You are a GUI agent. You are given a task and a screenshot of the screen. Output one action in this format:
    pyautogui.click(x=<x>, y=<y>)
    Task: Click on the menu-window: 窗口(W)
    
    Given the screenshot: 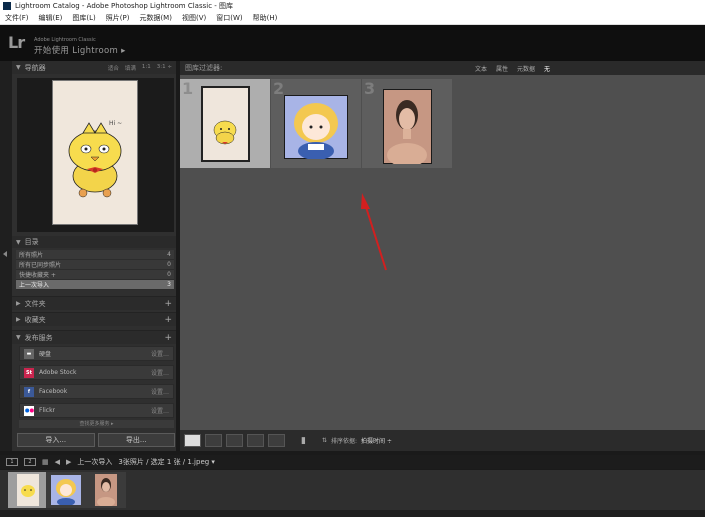 What is the action you would take?
    pyautogui.click(x=229, y=18)
    